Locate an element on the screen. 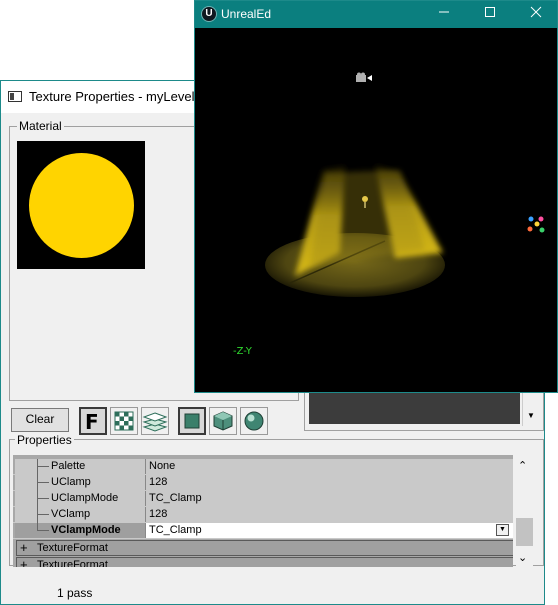  flat-square-icon is located at coordinates (192, 421).